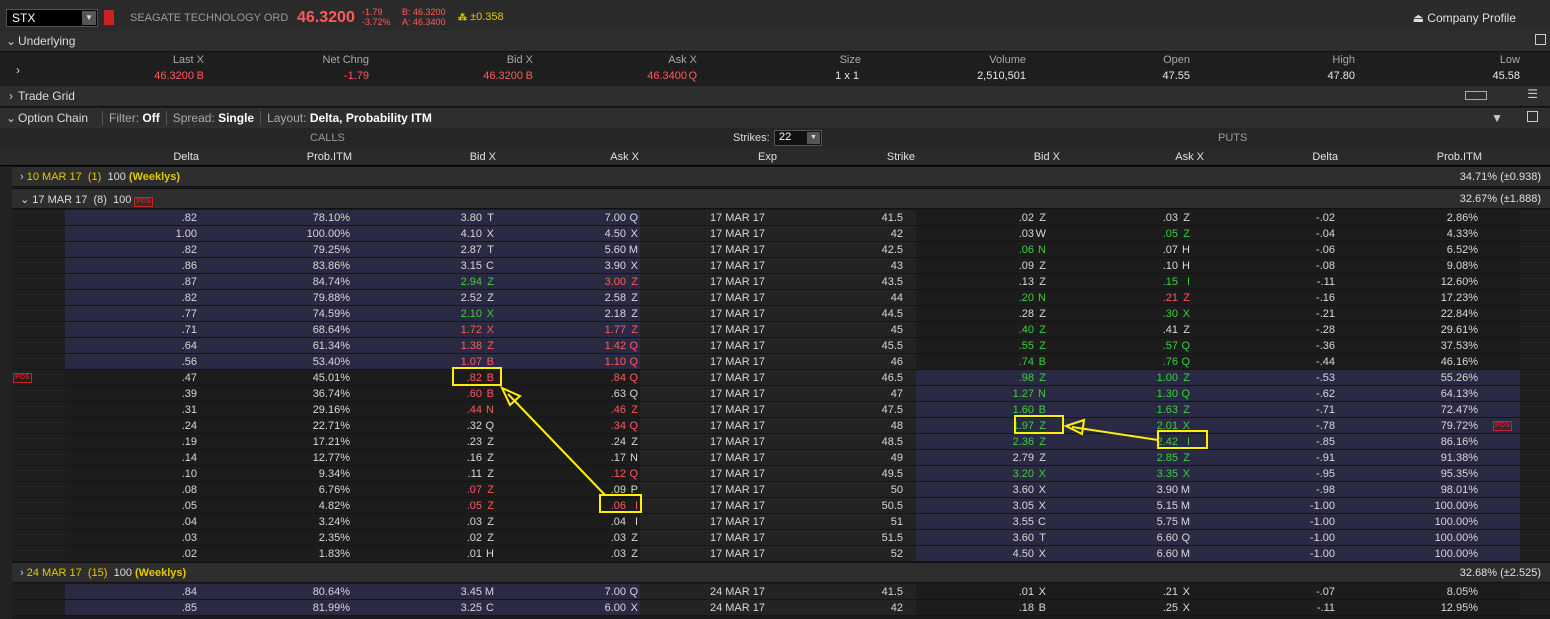 The height and width of the screenshot is (619, 1550). I want to click on cell-pb: 3.55, so click(1023, 522).